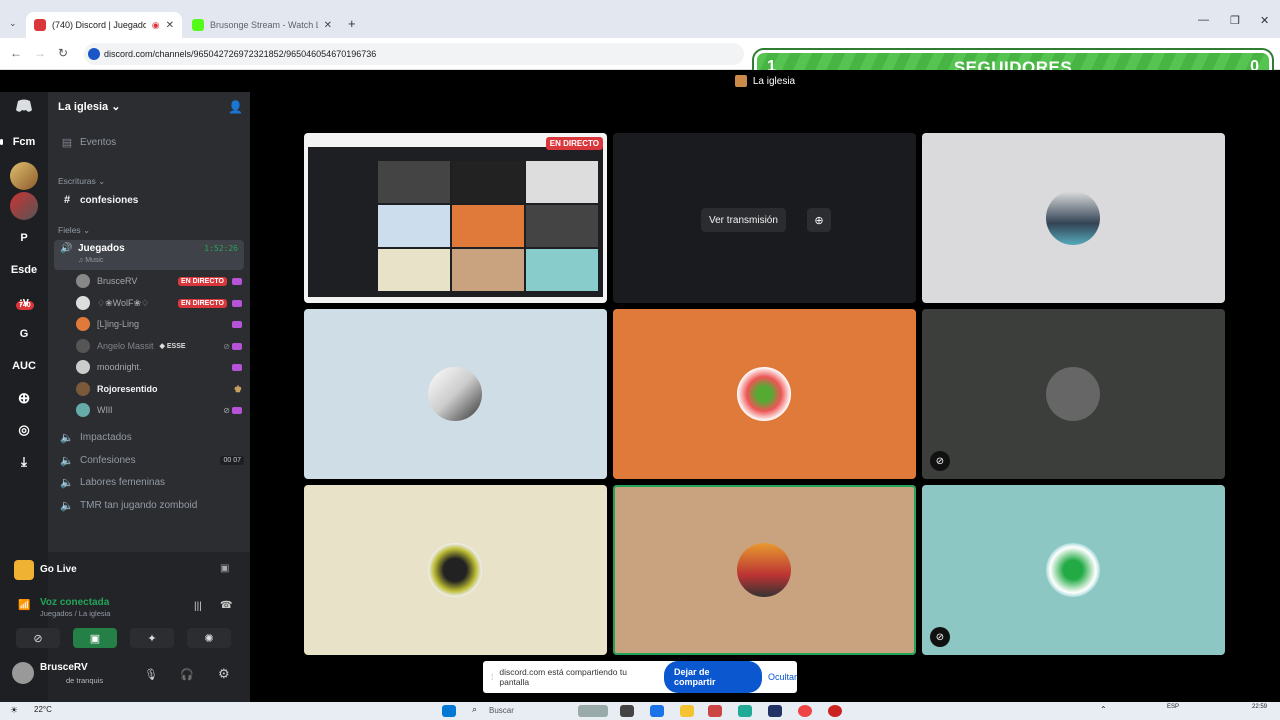 This screenshot has width=1280, height=720. I want to click on chrome-icon, so click(805, 711).